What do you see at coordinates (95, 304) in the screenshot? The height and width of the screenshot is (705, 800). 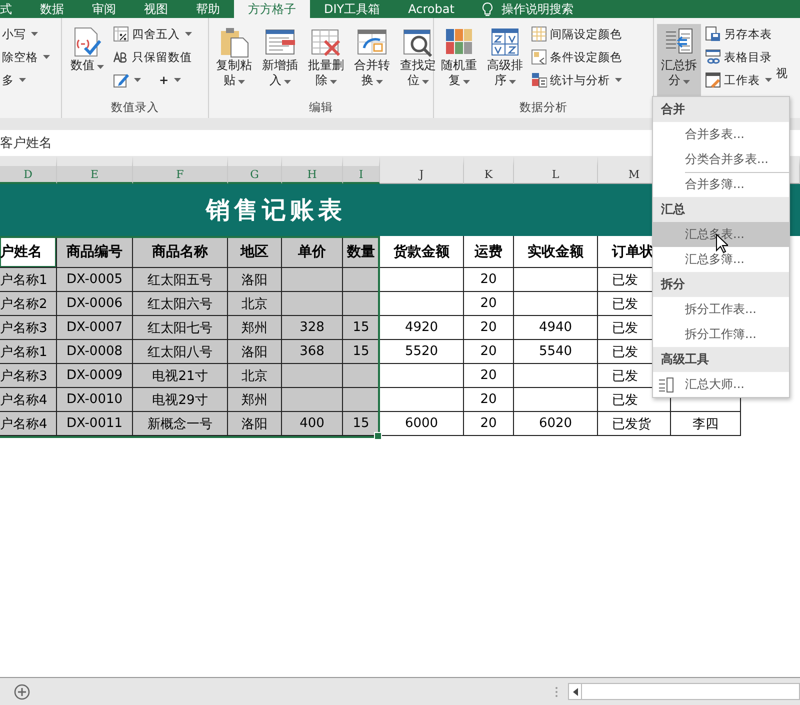 I see `table-cell: DX-0006` at bounding box center [95, 304].